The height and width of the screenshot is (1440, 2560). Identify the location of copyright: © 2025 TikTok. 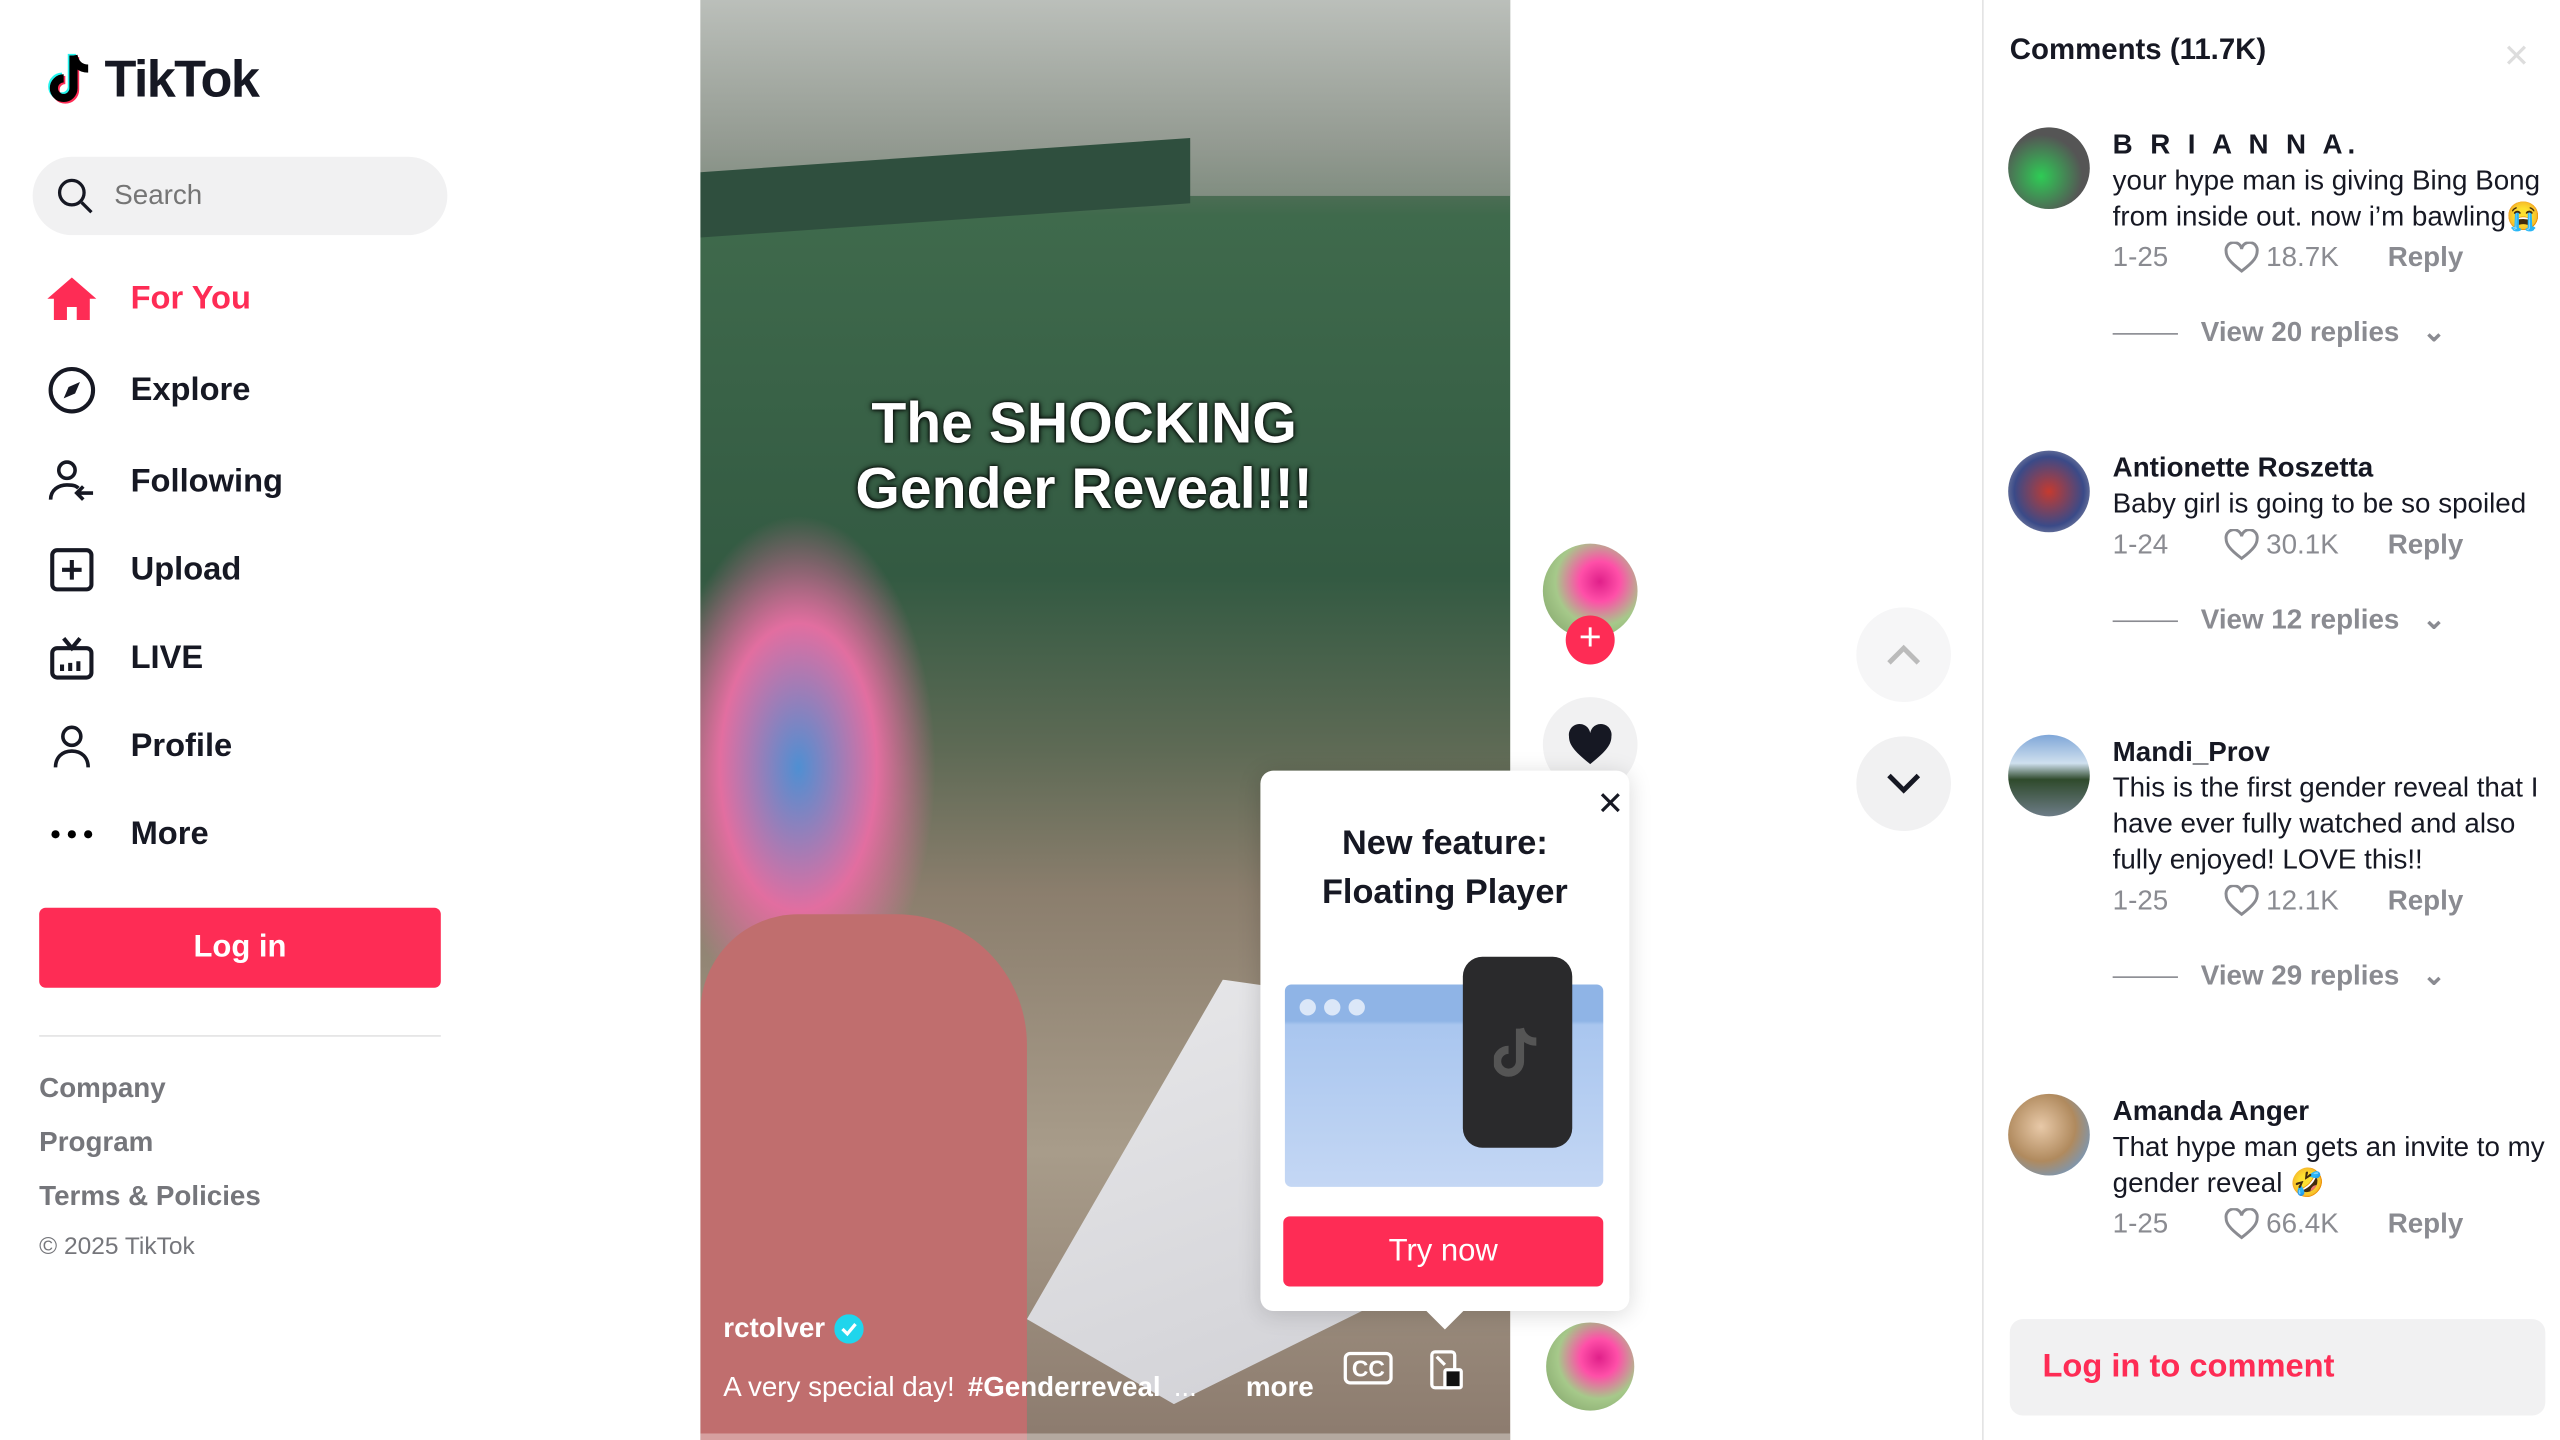
(117, 1246).